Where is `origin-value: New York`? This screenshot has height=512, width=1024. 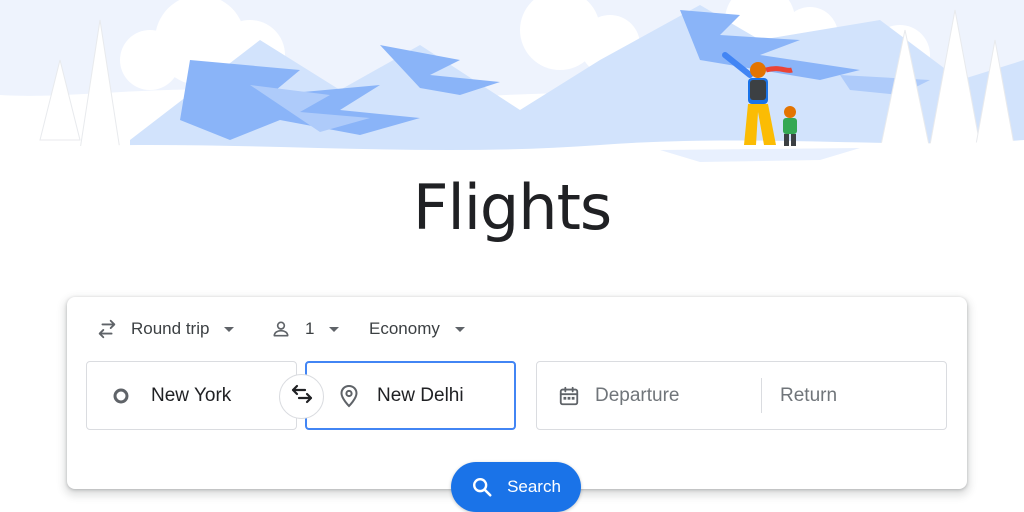
origin-value: New York is located at coordinates (191, 395).